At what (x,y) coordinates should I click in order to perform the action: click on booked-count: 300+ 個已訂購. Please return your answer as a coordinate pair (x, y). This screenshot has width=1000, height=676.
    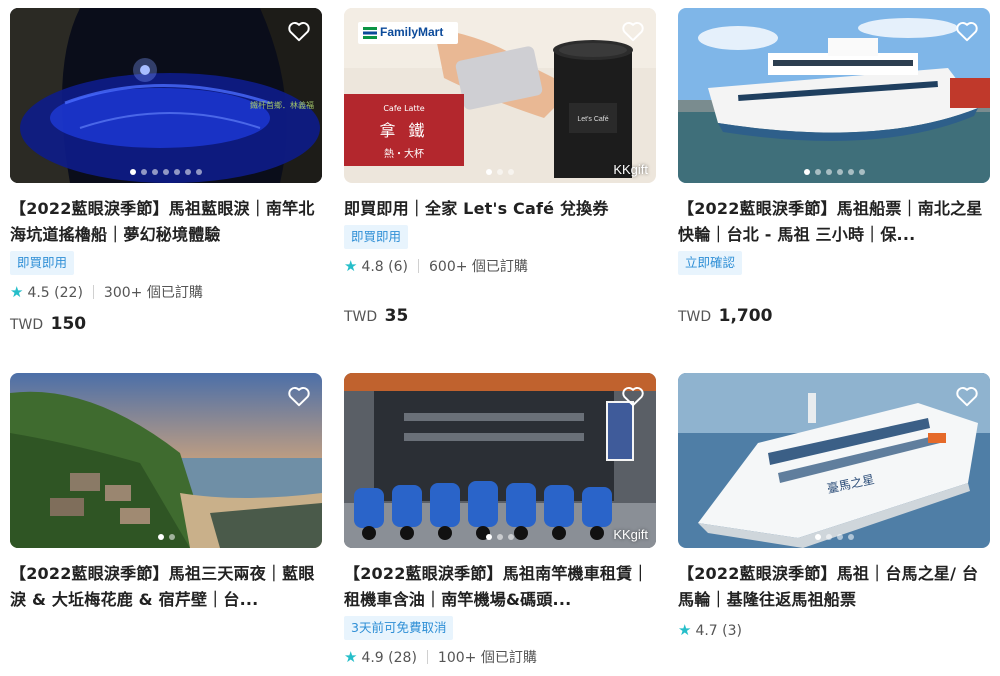
    Looking at the image, I should click on (153, 293).